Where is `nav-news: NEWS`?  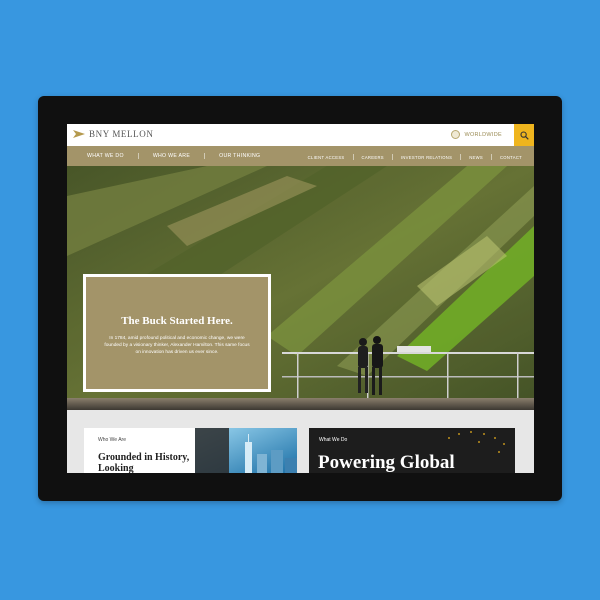 nav-news: NEWS is located at coordinates (476, 157).